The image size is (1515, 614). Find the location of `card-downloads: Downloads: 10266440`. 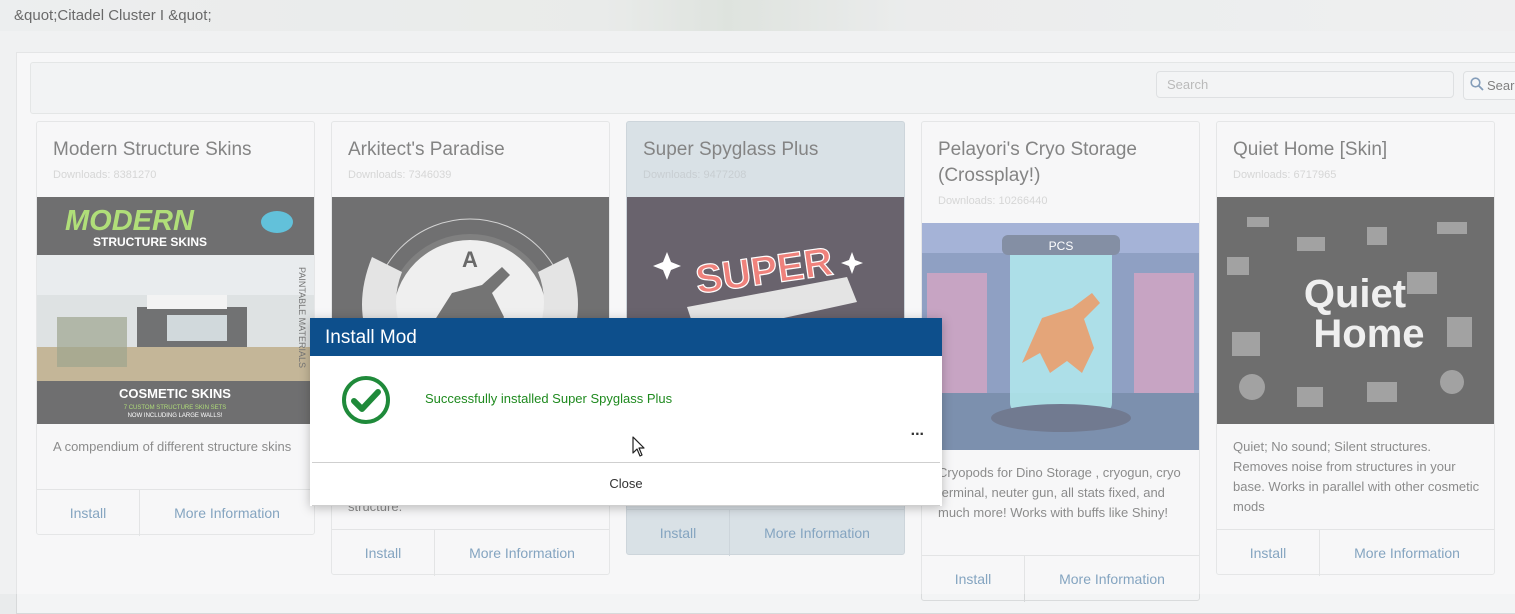

card-downloads: Downloads: 10266440 is located at coordinates (993, 201).